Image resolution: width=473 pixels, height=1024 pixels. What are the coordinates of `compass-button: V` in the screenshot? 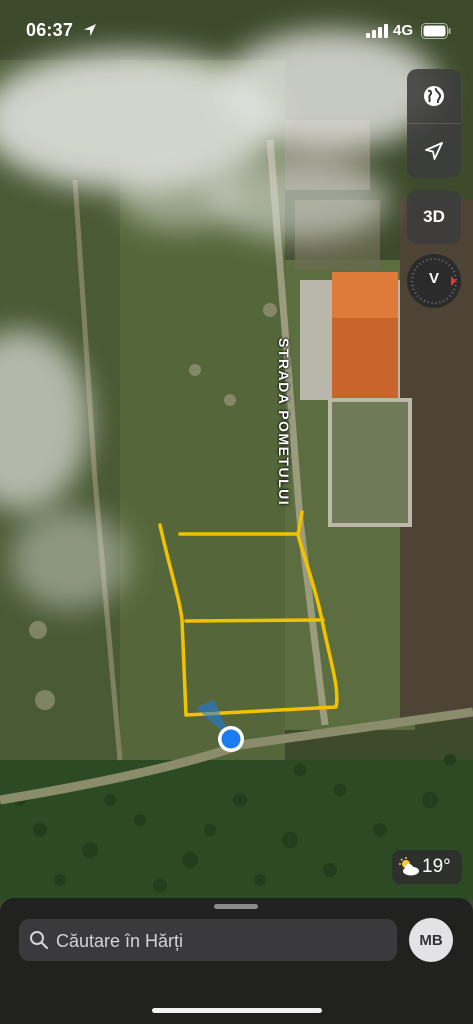 It's located at (434, 281).